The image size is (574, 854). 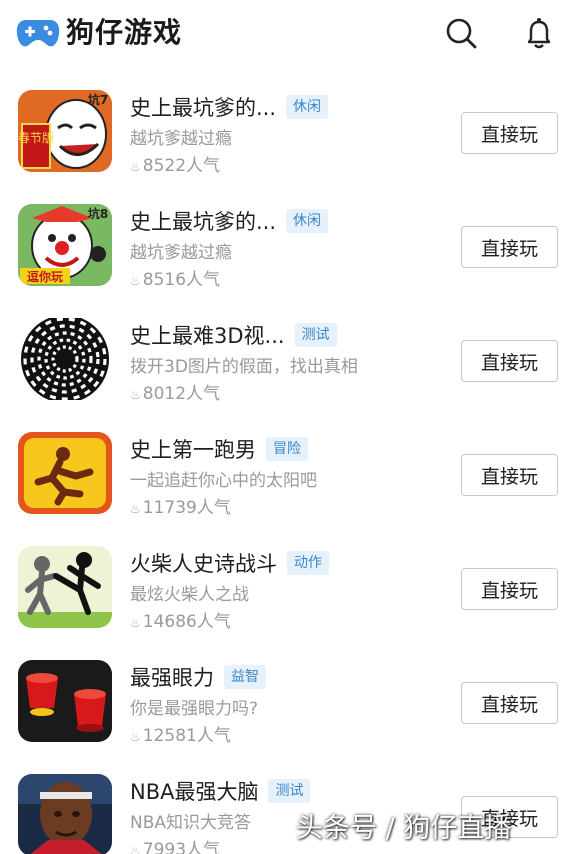 What do you see at coordinates (193, 450) in the screenshot?
I see `game-title: 史上第一跑男` at bounding box center [193, 450].